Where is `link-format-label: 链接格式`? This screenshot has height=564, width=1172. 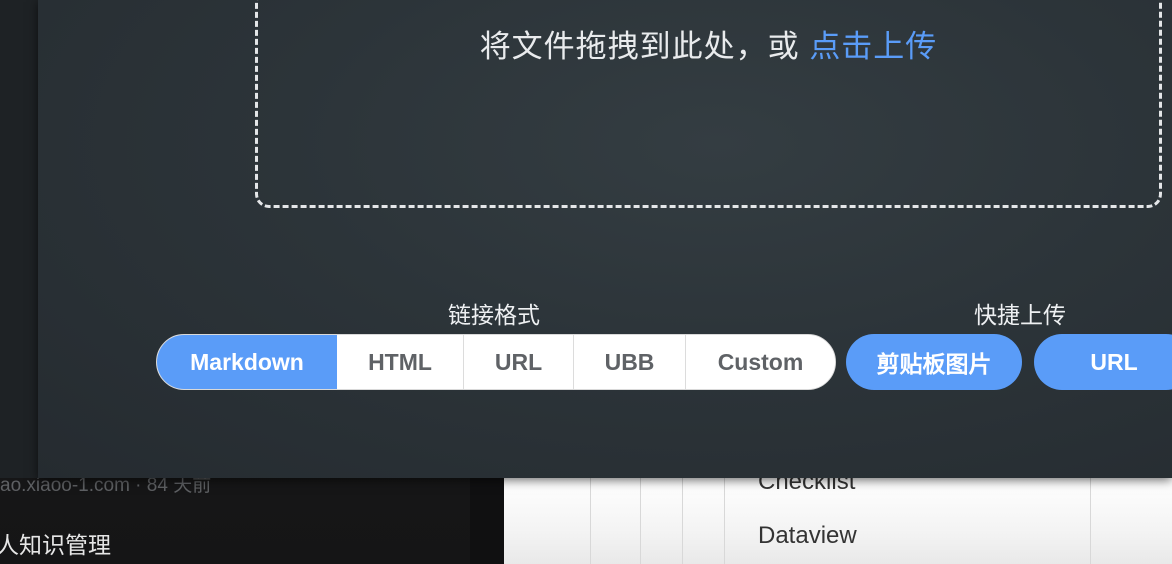 link-format-label: 链接格式 is located at coordinates (494, 315).